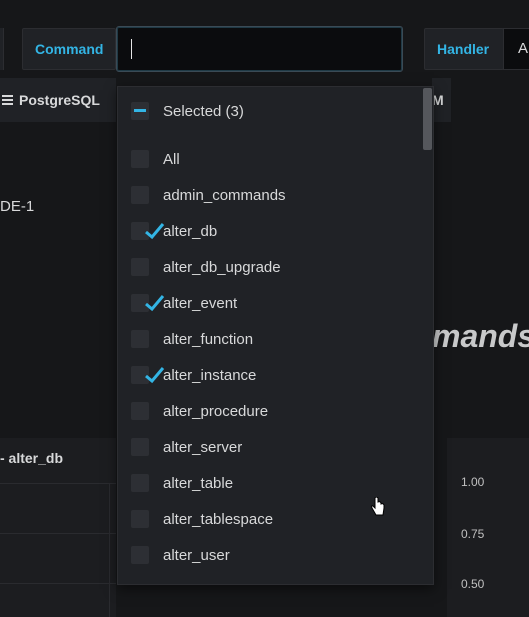  I want to click on y-tick: 1.00, so click(473, 482).